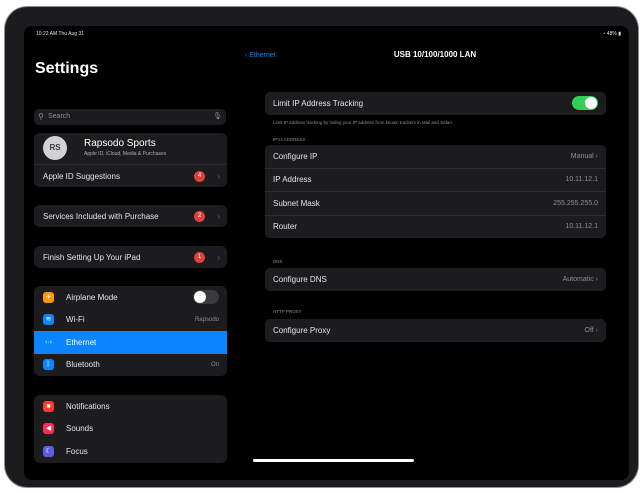 The width and height of the screenshot is (644, 493). I want to click on router-row: Router 10.11.12.1, so click(435, 227).